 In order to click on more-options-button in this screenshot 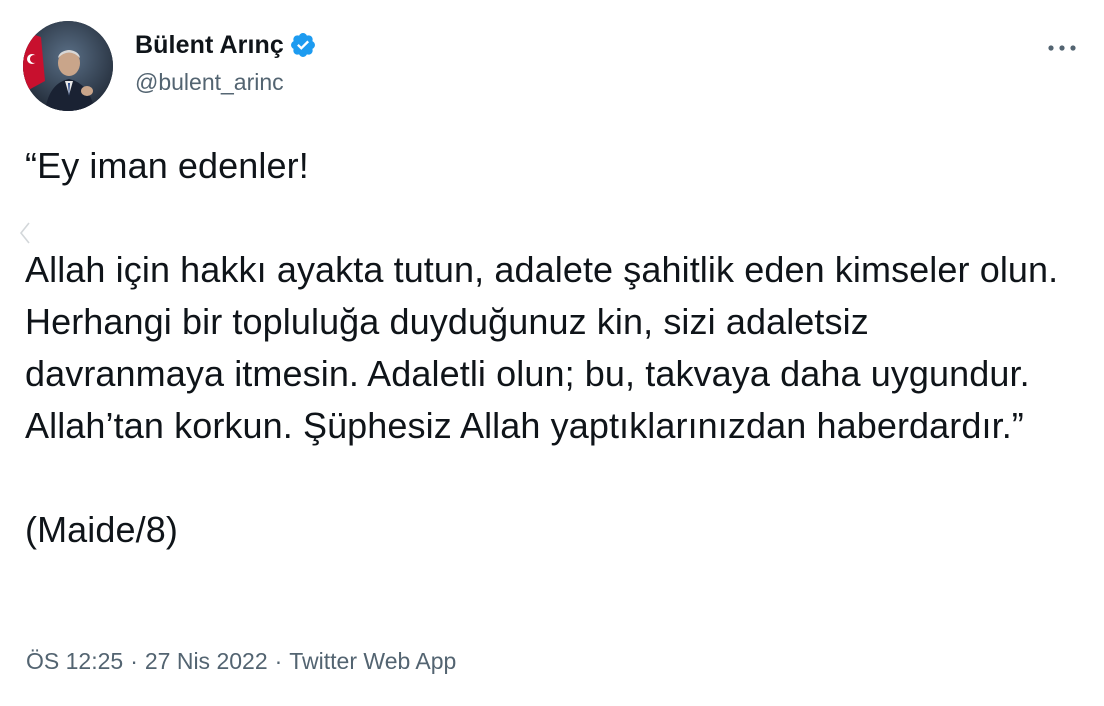, I will do `click(1062, 48)`.